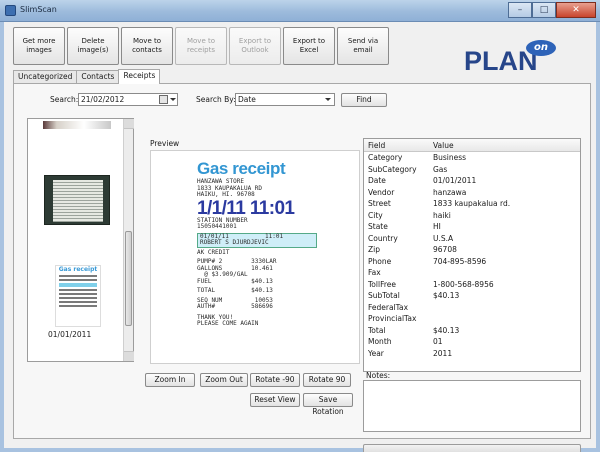 Image resolution: width=600 pixels, height=452 pixels. I want to click on receipt-card-box: 01/01/11 11:01 ROBERT S DJURDJEVIC, so click(257, 240).